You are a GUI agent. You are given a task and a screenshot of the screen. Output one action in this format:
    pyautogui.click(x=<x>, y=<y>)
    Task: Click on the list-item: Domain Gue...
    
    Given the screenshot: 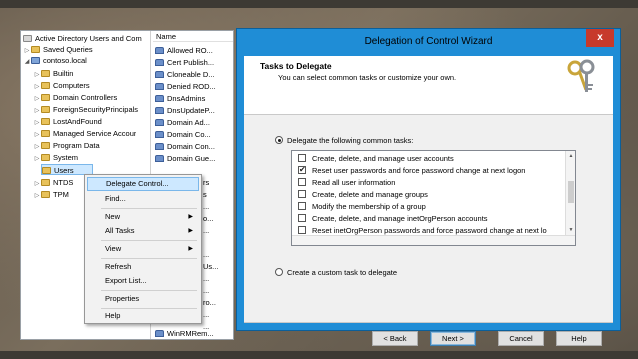 What is the action you would take?
    pyautogui.click(x=194, y=158)
    